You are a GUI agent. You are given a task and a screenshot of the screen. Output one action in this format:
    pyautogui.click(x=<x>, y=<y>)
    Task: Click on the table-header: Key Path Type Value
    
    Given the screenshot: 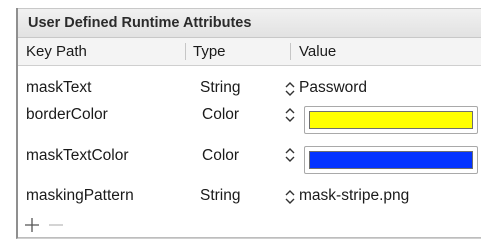 What is the action you would take?
    pyautogui.click(x=249, y=52)
    